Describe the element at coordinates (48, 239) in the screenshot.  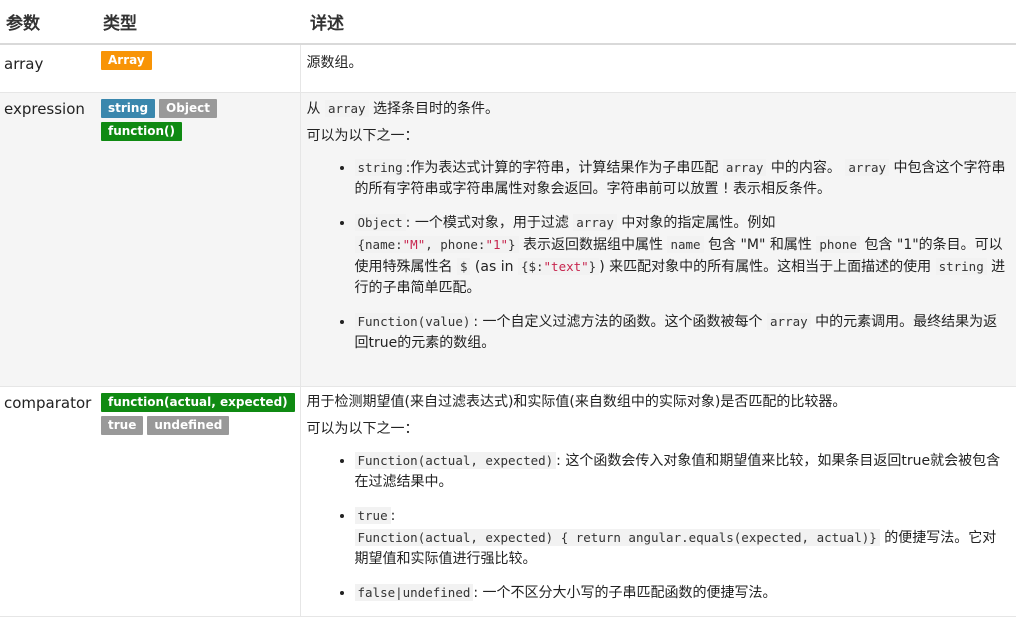
I see `param-name: expression` at that location.